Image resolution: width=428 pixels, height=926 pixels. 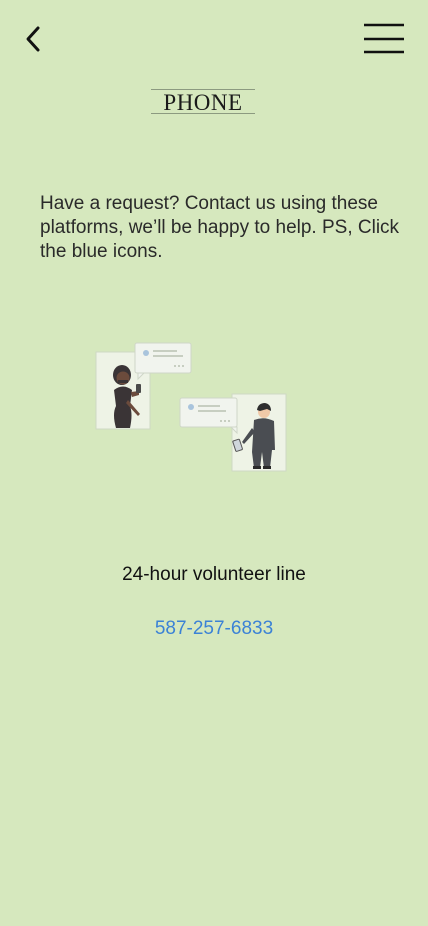 I want to click on volunteer-line-label: 24-hour volunteer line, so click(x=214, y=574).